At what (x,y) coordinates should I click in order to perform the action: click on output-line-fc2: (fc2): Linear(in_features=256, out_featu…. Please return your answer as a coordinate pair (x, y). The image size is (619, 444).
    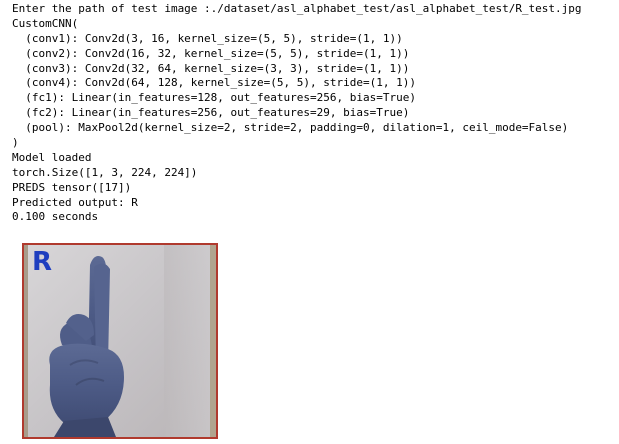
    Looking at the image, I should click on (211, 113).